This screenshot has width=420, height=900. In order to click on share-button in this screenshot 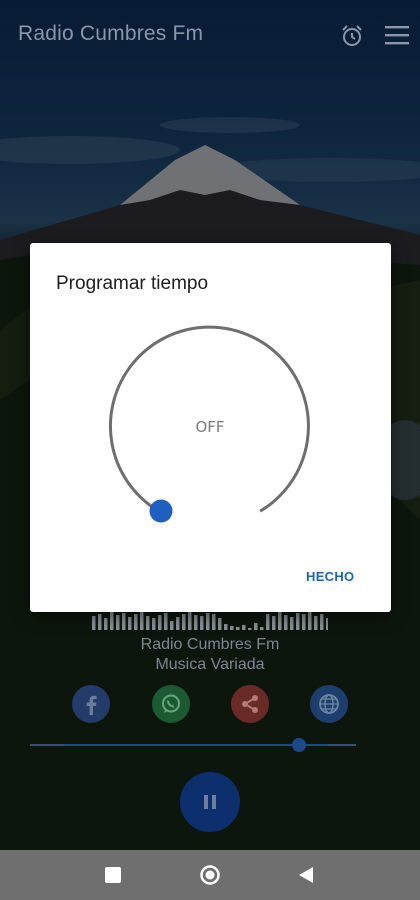, I will do `click(250, 704)`.